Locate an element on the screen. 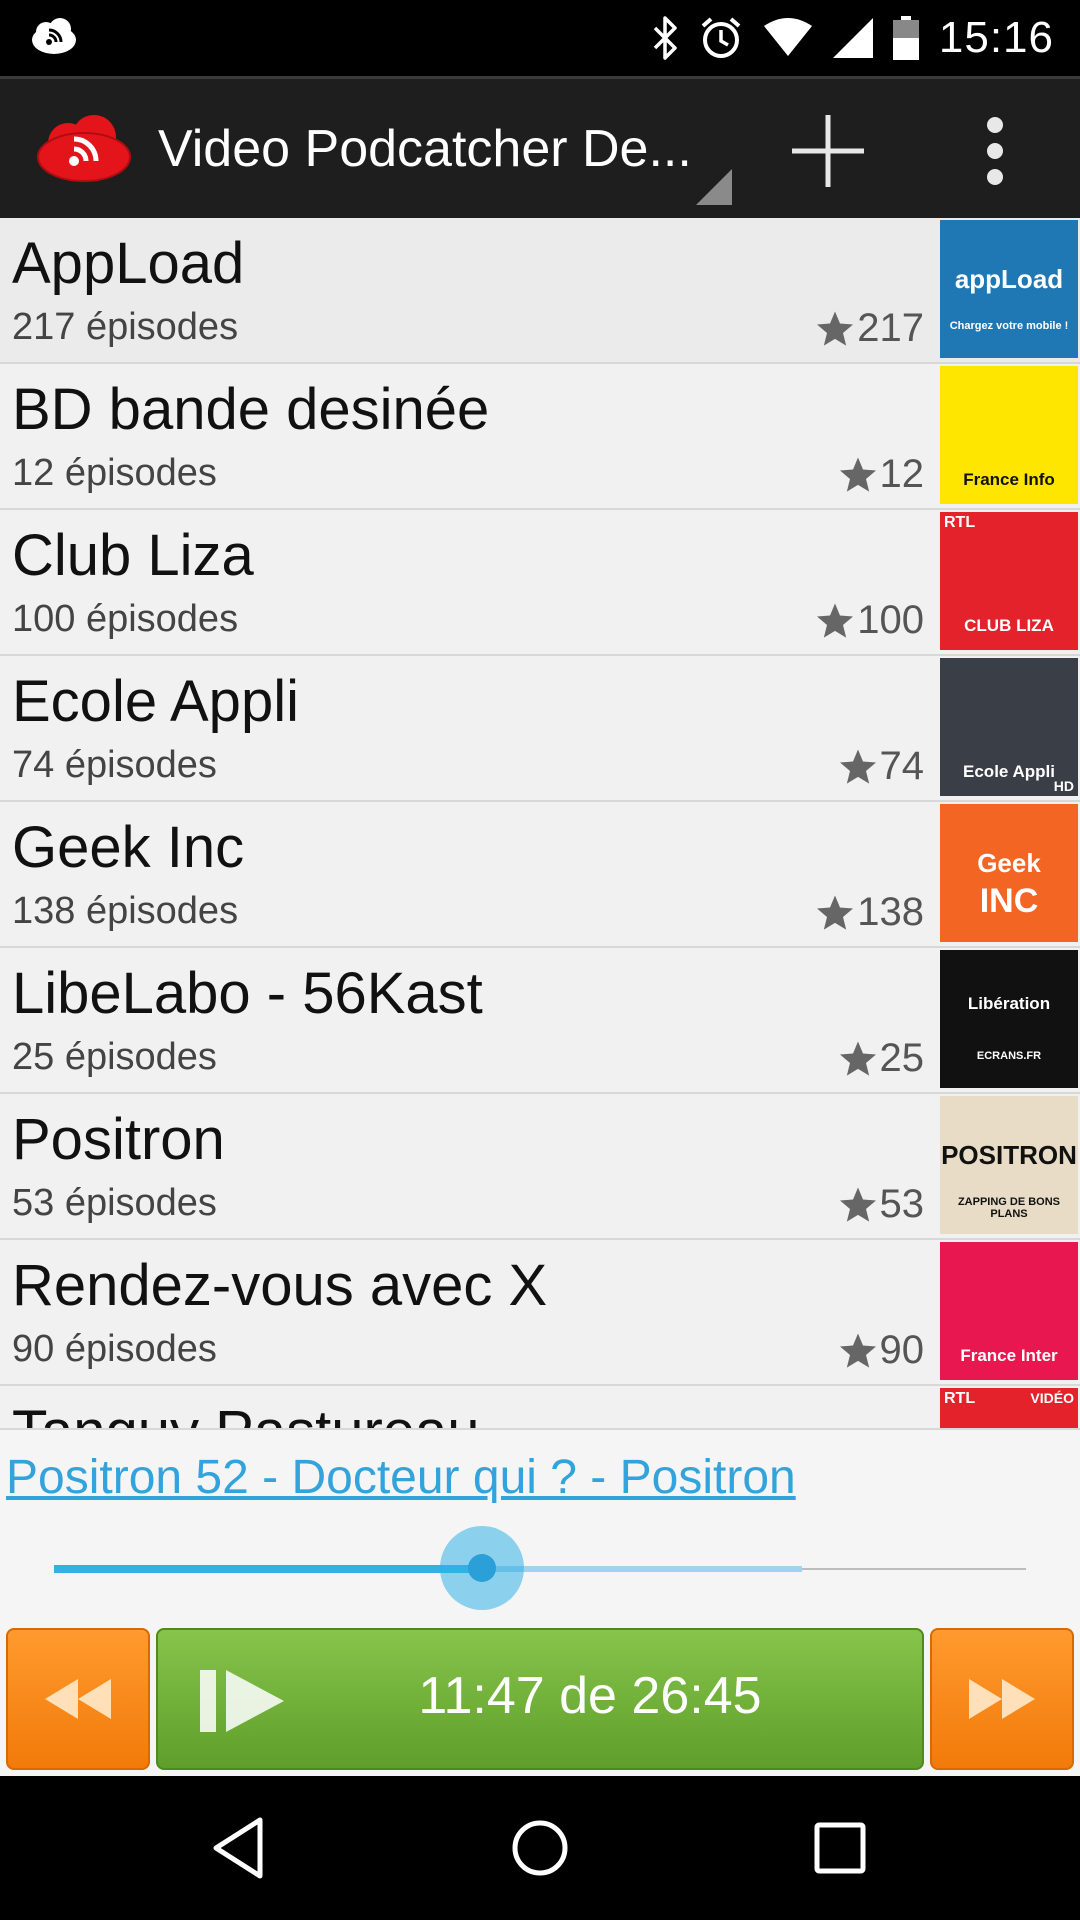  wifi-icon is located at coordinates (788, 38).